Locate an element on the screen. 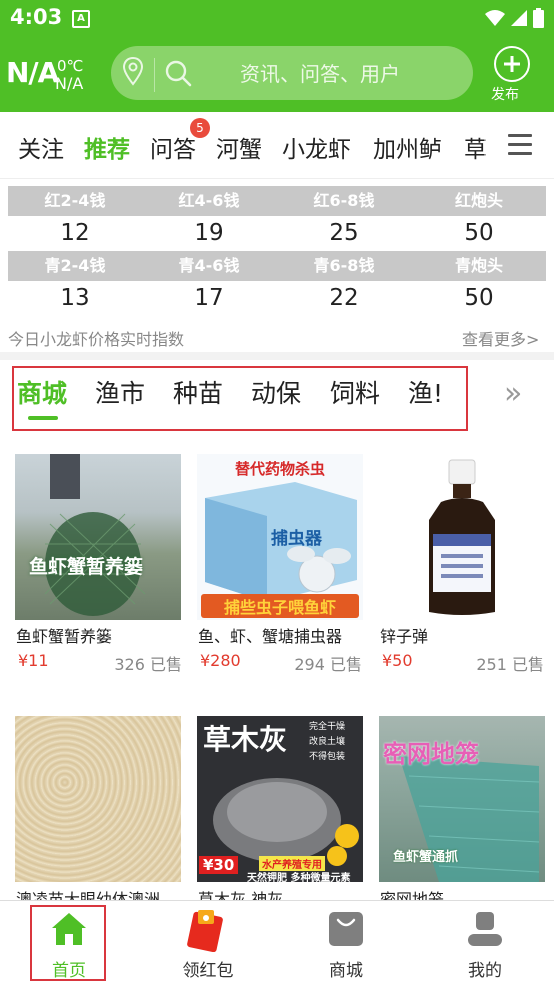 The image size is (554, 985). price-label: 青6-8钱 is located at coordinates (344, 265).